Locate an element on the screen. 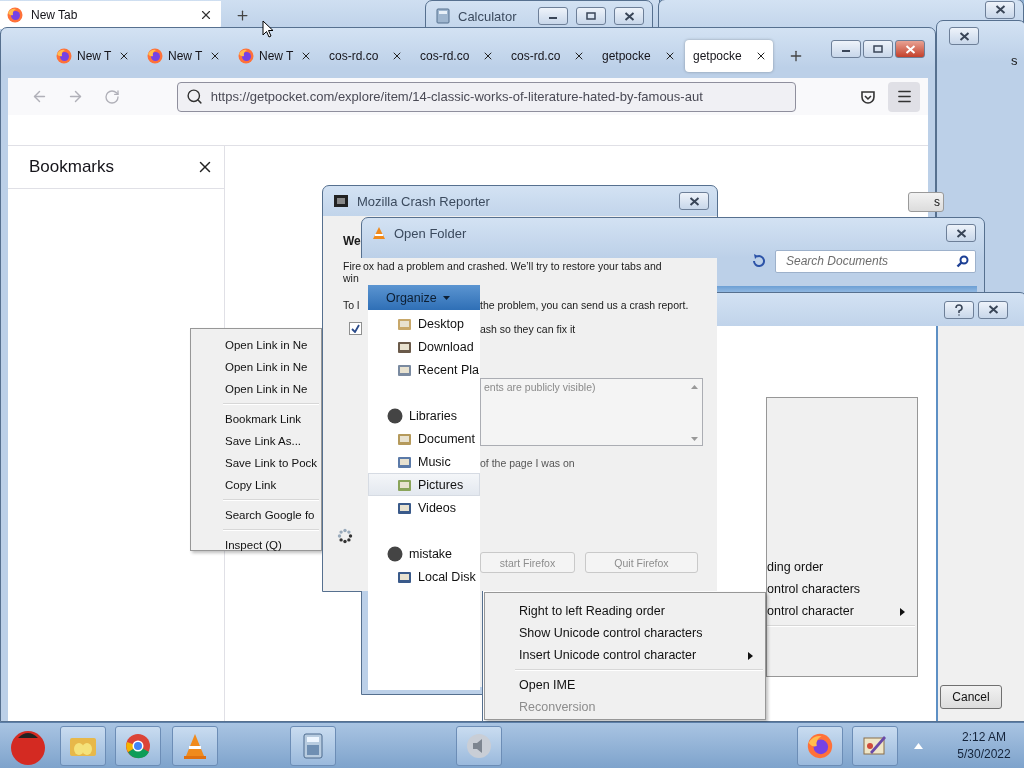 The height and width of the screenshot is (768, 1024). menu-item: ontrol characters is located at coordinates (842, 589).